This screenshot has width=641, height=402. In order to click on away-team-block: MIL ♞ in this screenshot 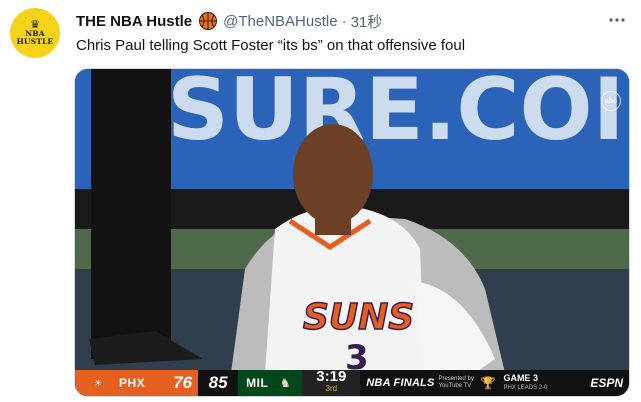, I will do `click(270, 383)`.